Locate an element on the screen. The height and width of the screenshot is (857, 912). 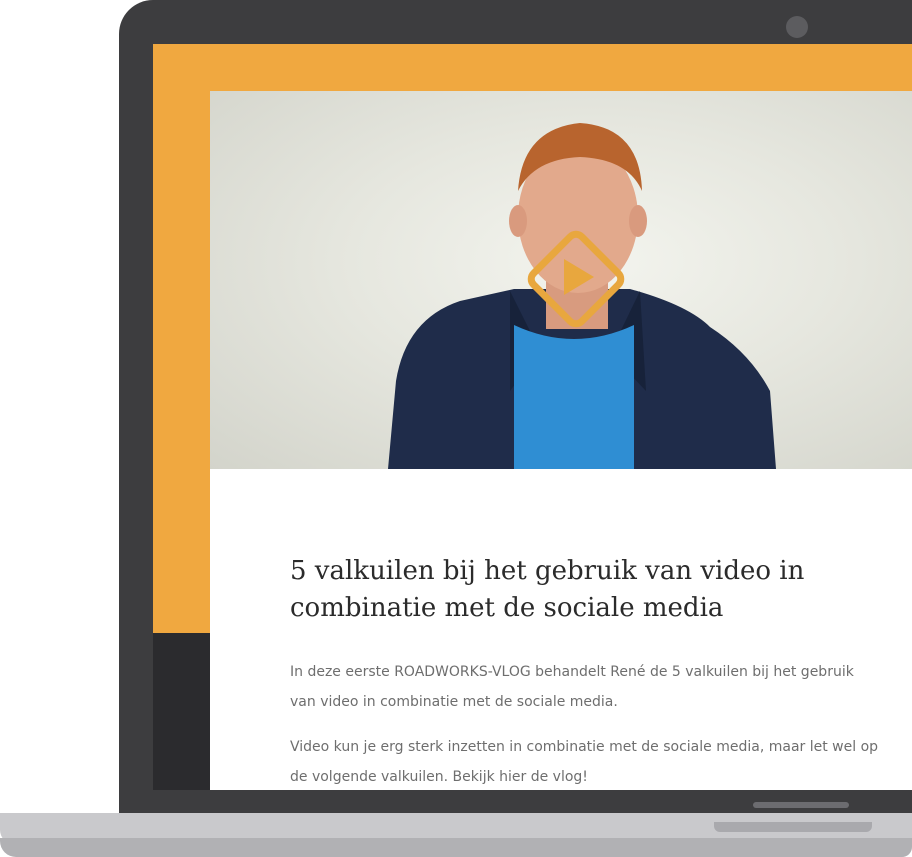
play-diamond-icon is located at coordinates (576, 279).